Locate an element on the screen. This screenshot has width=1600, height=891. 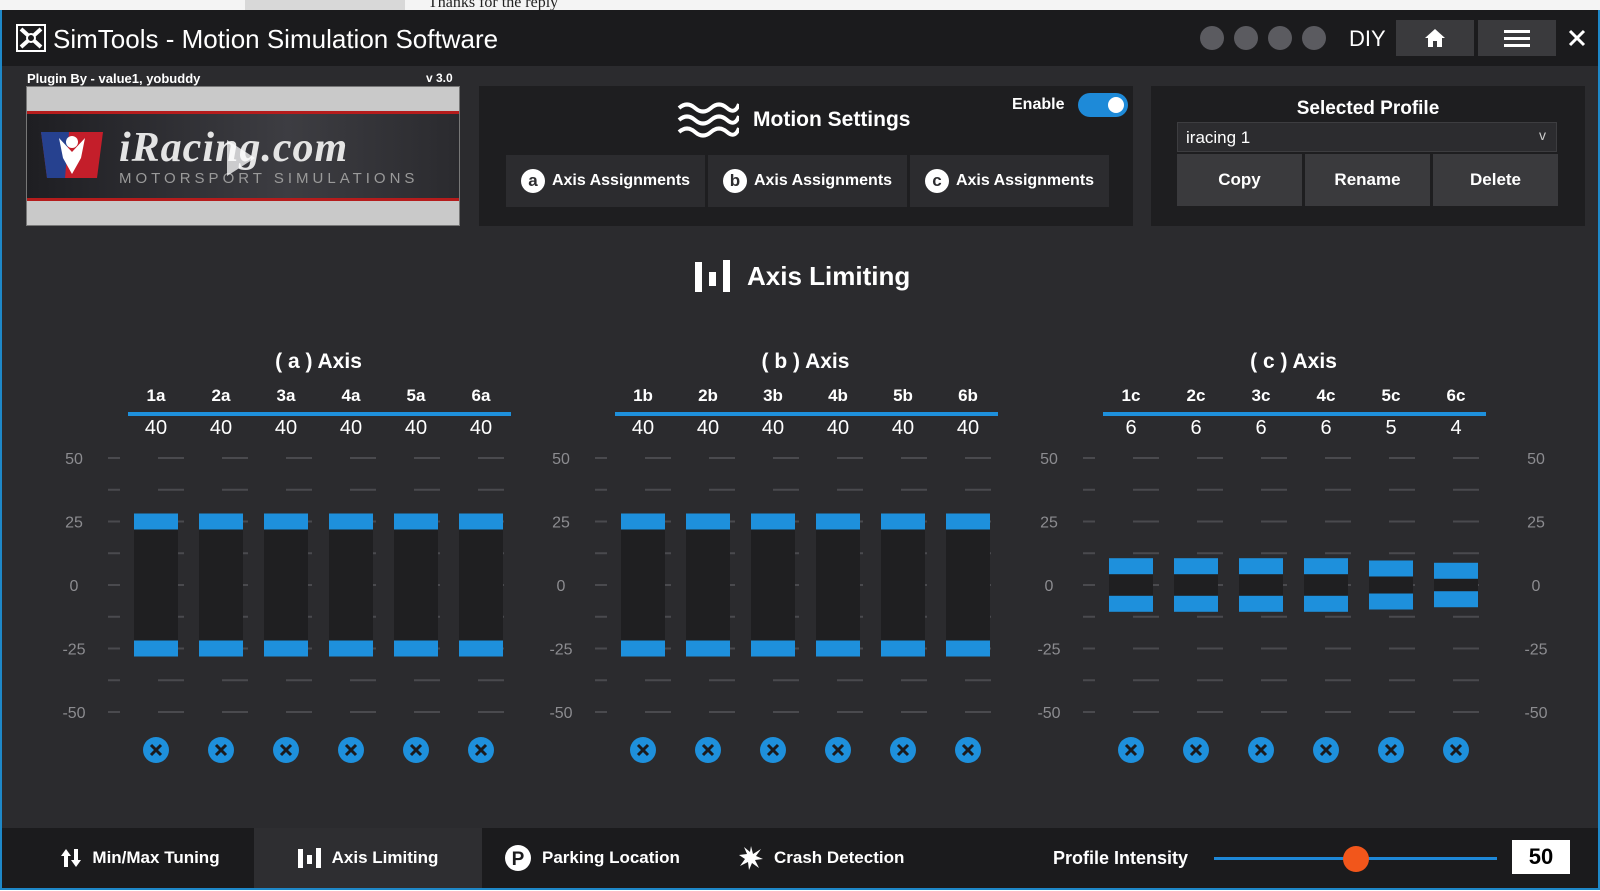
home-button is located at coordinates (1435, 38).